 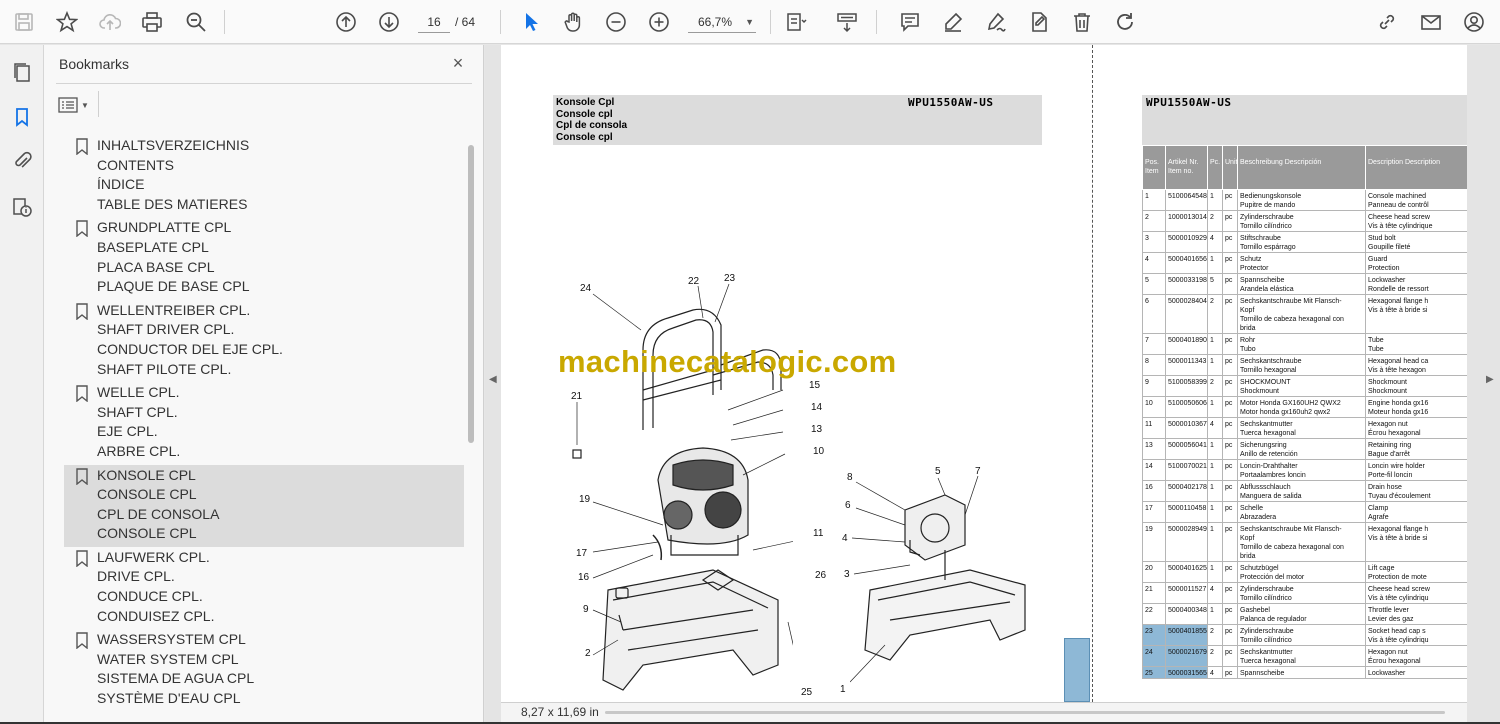 I want to click on save-icon, so click(x=24, y=22).